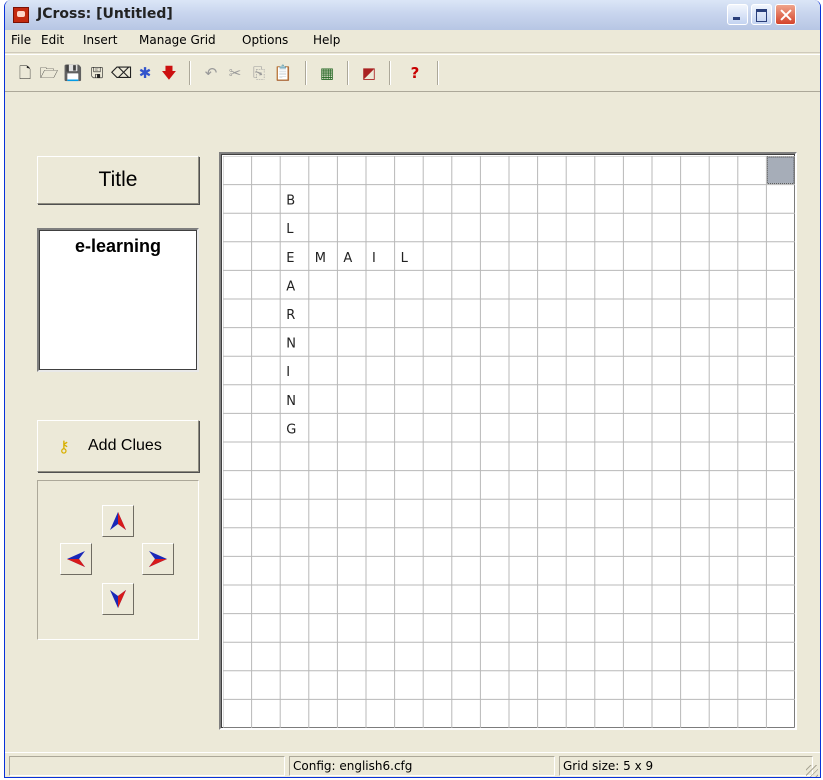 This screenshot has width=823, height=780. I want to click on grid-letter: G, so click(291, 429).